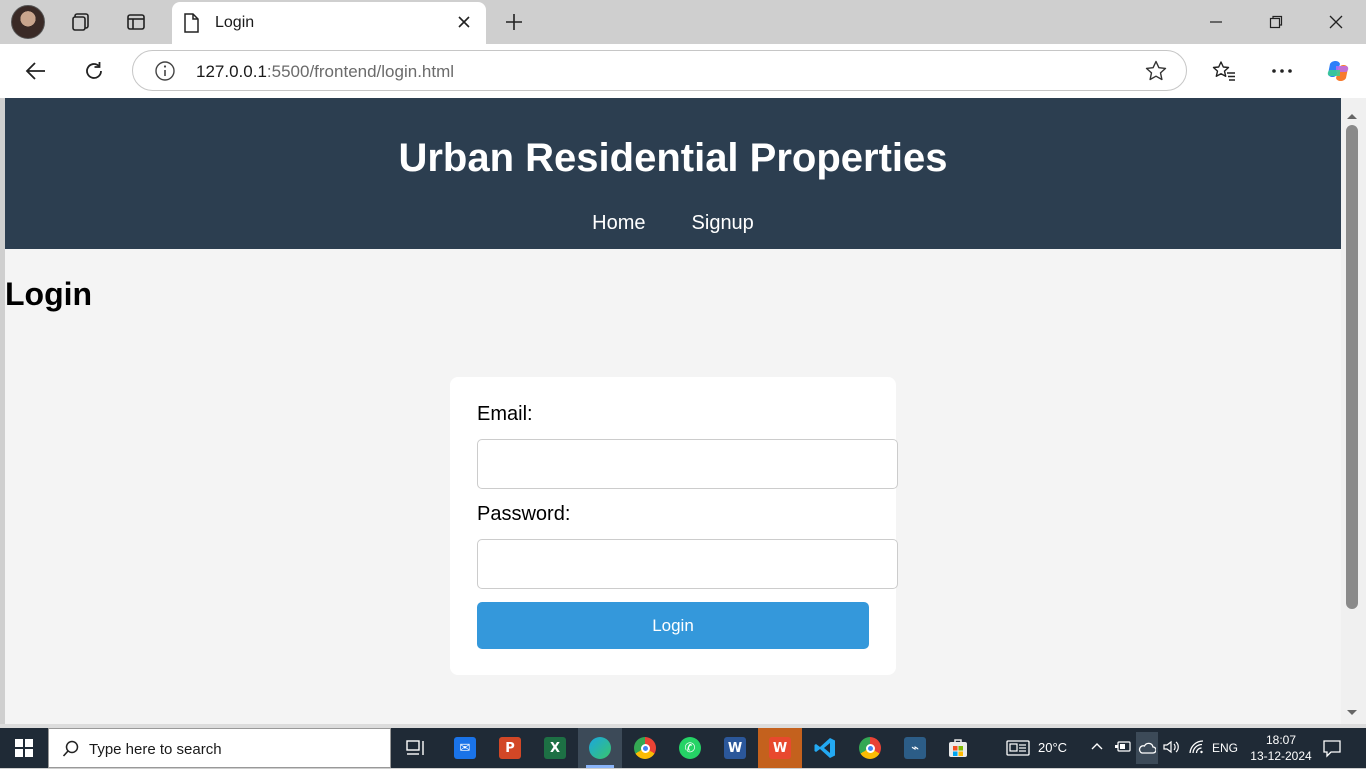  I want to click on copilot-icon, so click(1338, 71).